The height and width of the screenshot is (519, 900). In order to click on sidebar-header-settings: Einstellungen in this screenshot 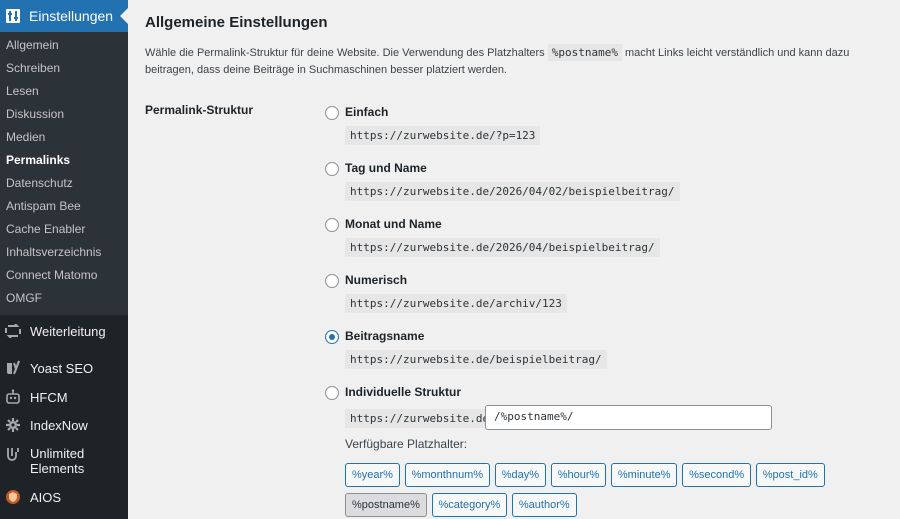, I will do `click(64, 16)`.